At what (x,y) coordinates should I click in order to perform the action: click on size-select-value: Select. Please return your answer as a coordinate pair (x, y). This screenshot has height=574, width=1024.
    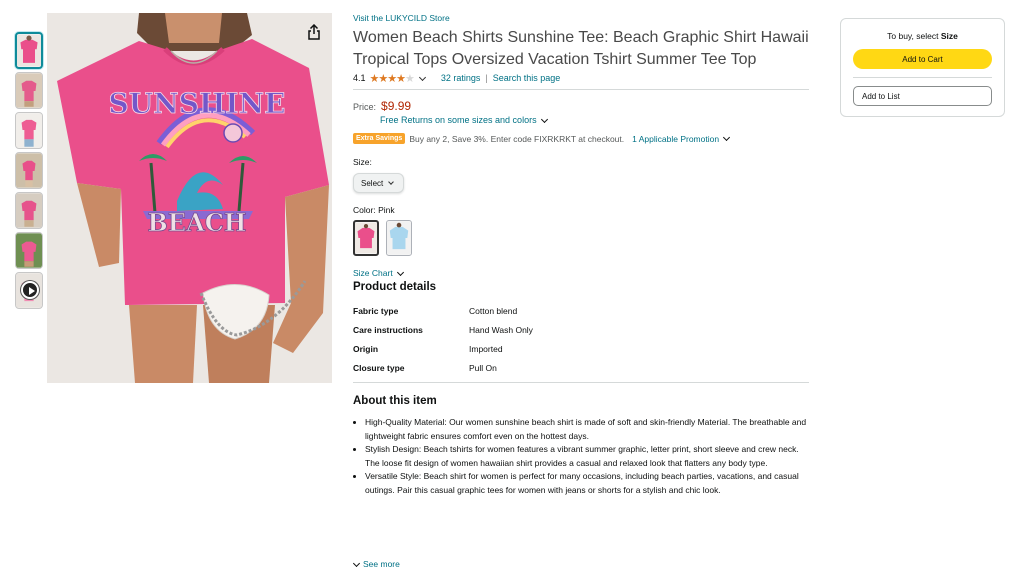
    Looking at the image, I should click on (372, 183).